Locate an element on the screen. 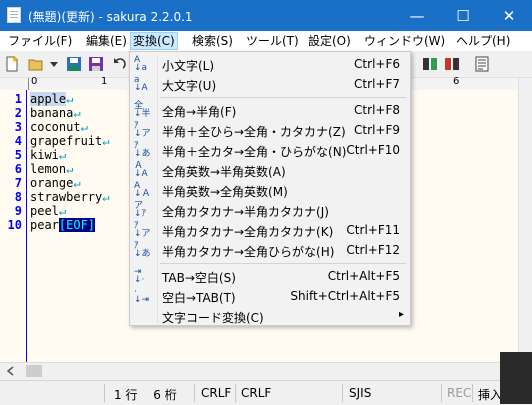 The width and height of the screenshot is (532, 405). maximize-button: ☐ is located at coordinates (463, 15).